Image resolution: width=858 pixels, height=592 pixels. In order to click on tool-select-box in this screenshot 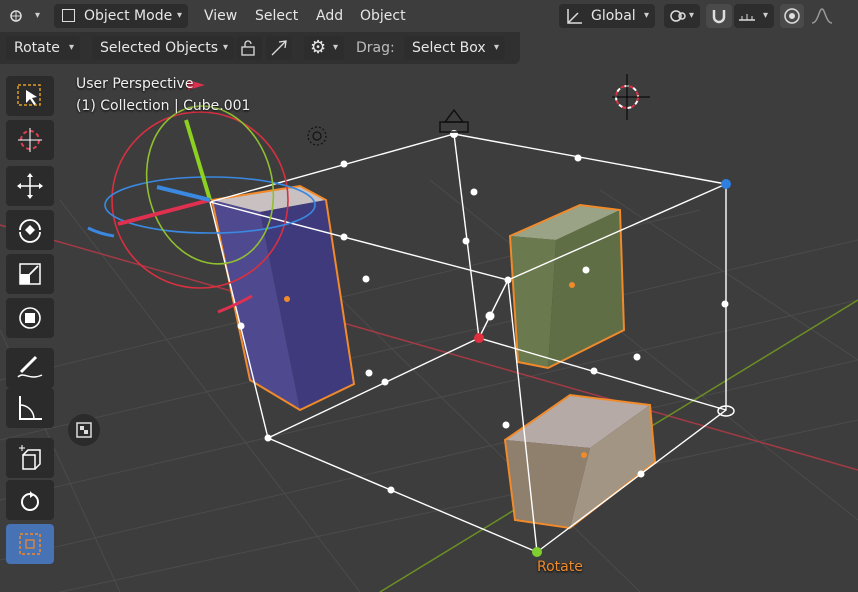, I will do `click(30, 96)`.